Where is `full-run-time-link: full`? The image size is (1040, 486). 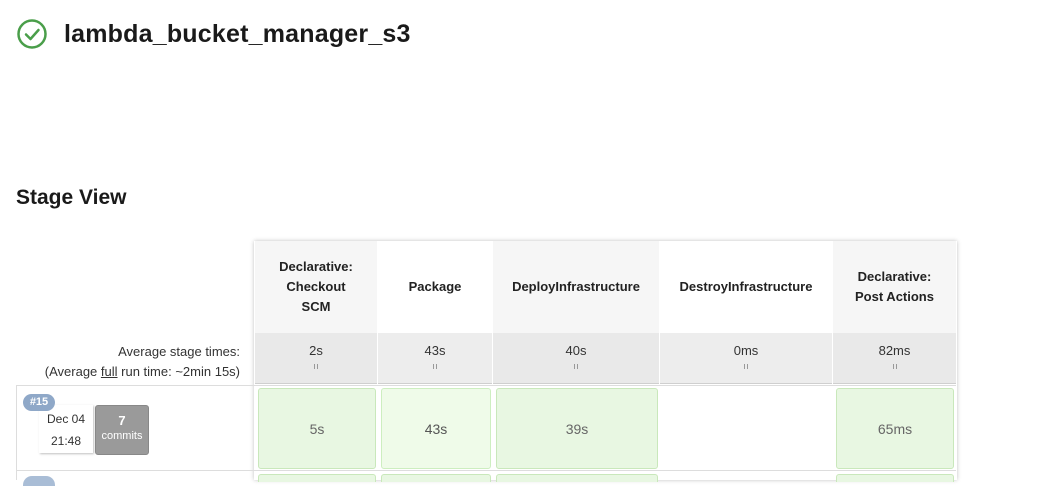 full-run-time-link: full is located at coordinates (109, 371).